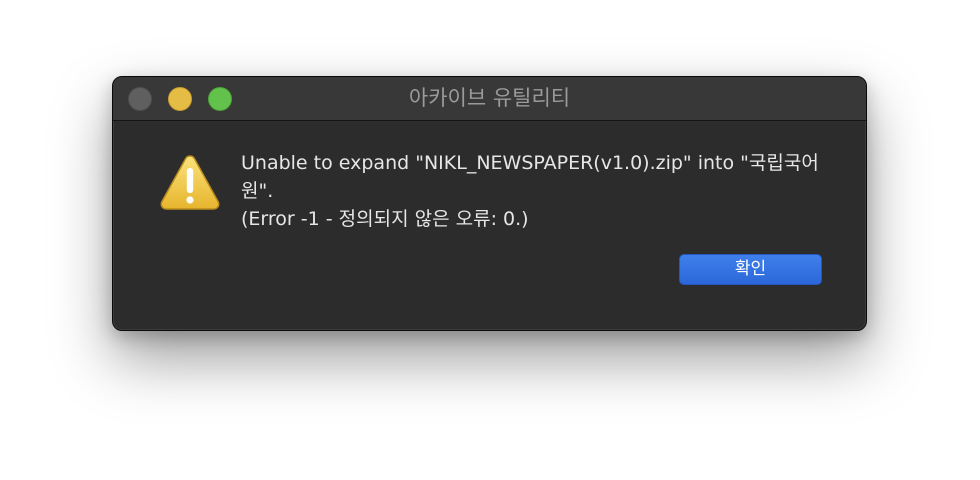  I want to click on title-bar: 아카이브 유틸리티, so click(489, 99).